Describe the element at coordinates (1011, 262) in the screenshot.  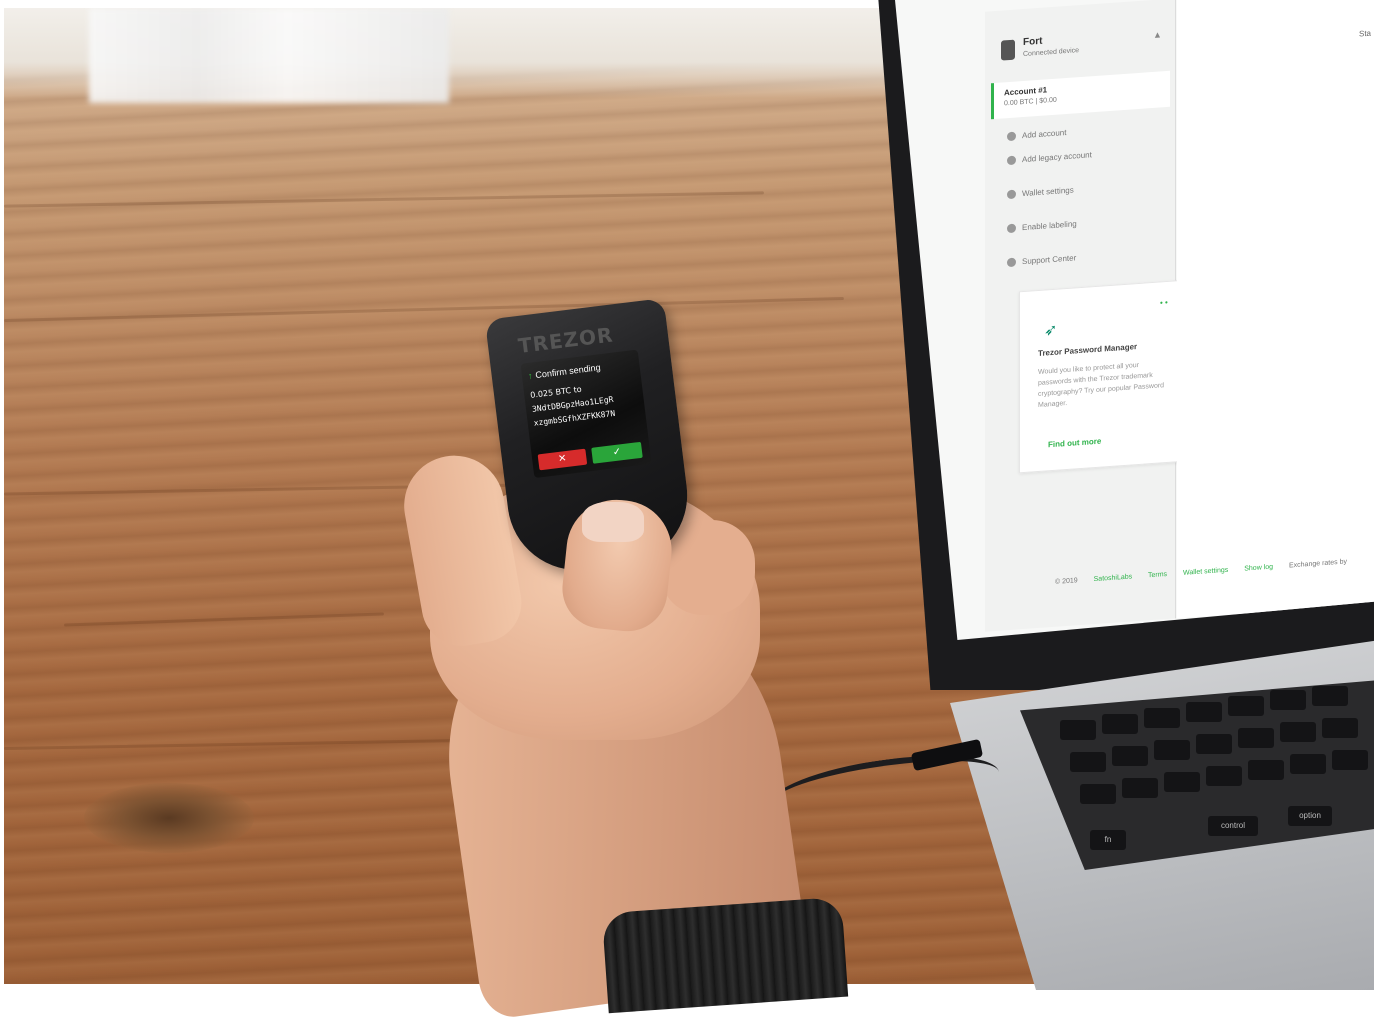
I see `support-icon` at that location.